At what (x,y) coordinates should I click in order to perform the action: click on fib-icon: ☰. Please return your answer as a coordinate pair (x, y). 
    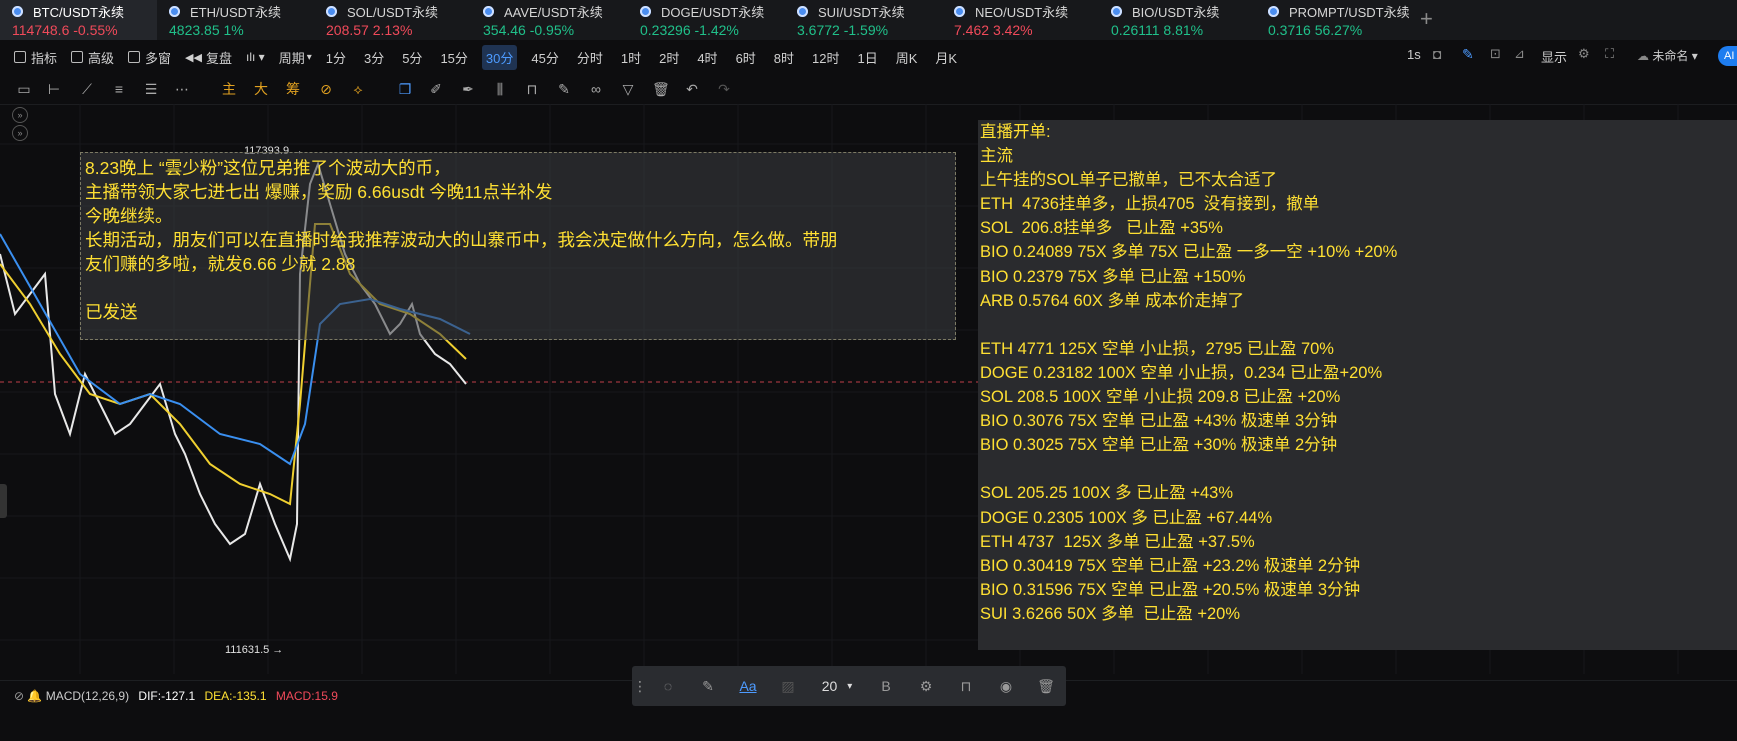
    Looking at the image, I should click on (151, 89).